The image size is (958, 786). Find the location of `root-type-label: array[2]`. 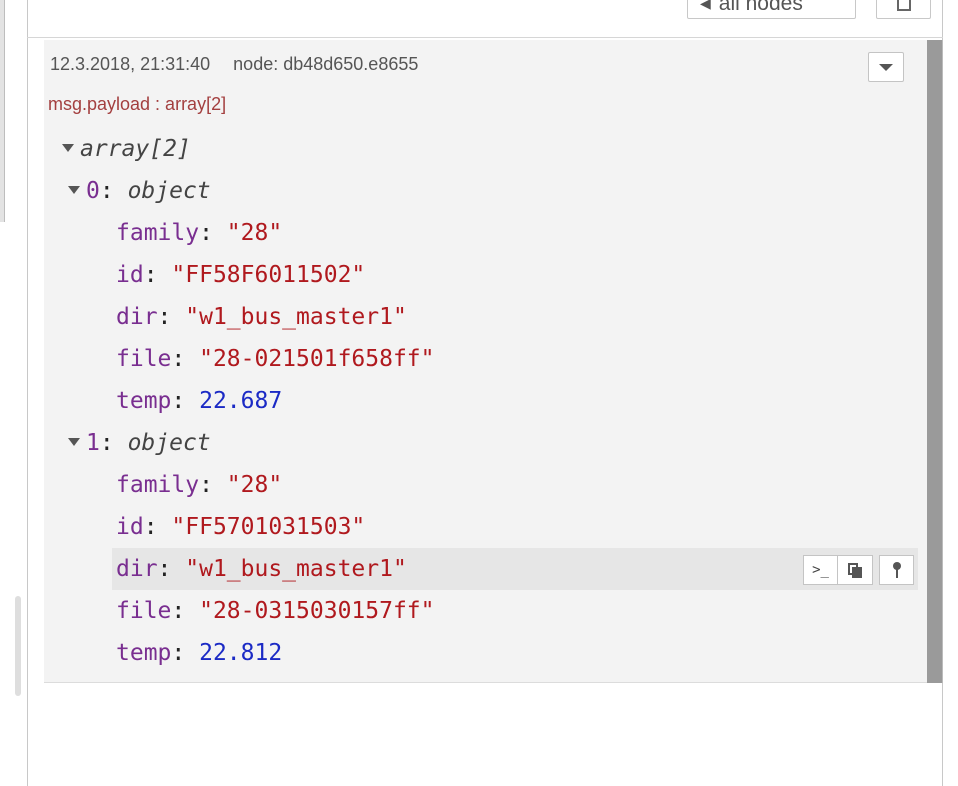

root-type-label: array[2] is located at coordinates (135, 149).